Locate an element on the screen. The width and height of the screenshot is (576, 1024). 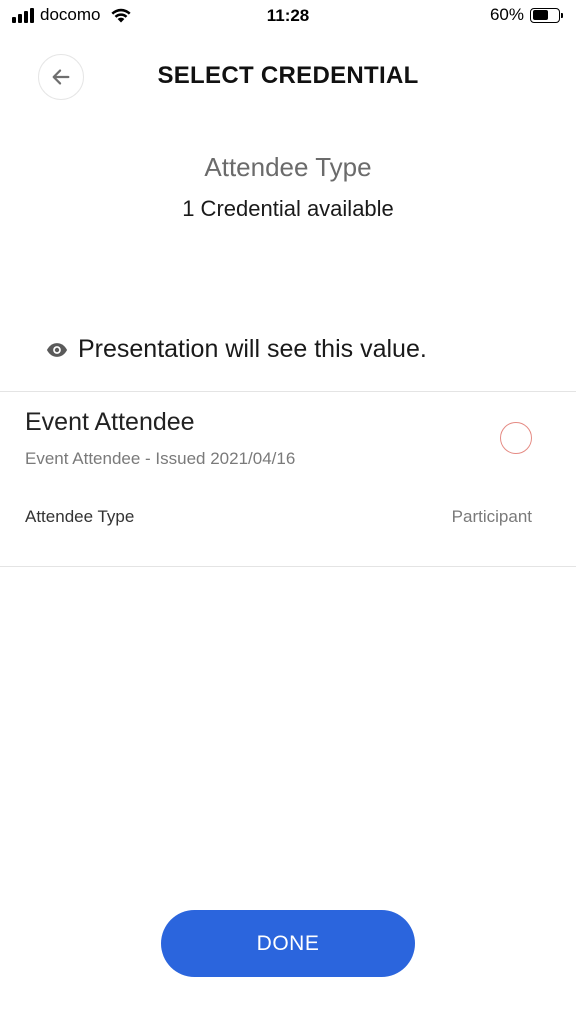
status-right: 60% is located at coordinates (526, 15).